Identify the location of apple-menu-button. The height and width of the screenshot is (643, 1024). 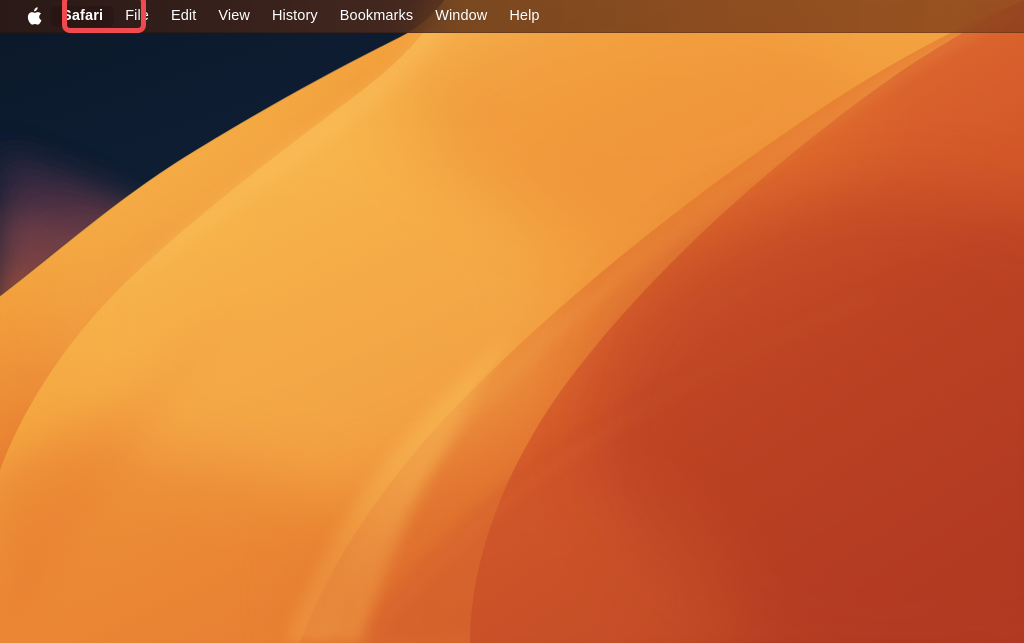
(34, 16).